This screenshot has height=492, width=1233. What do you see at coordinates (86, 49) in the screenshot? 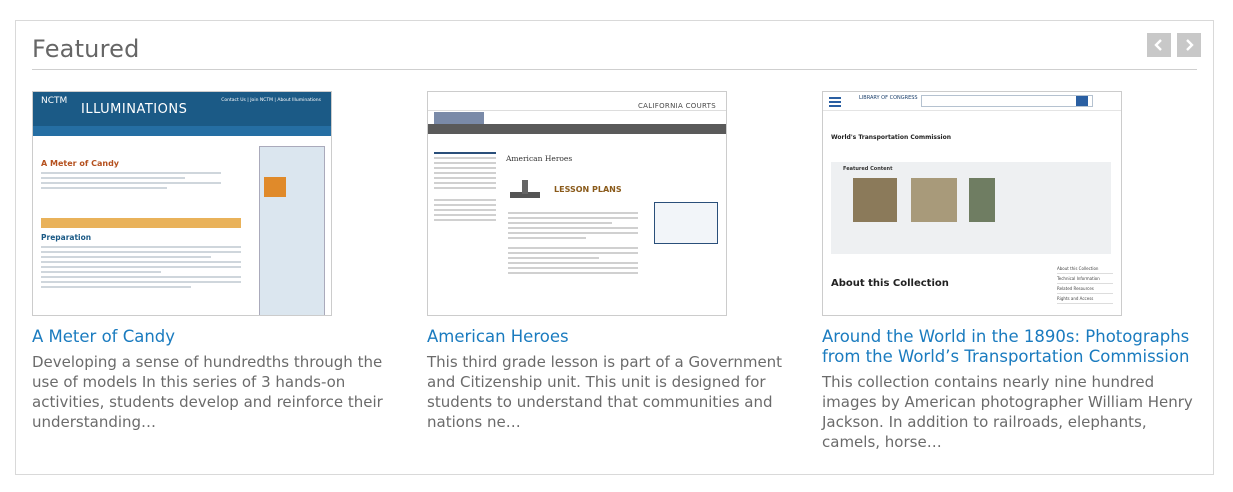
I see `section-title: Featured` at bounding box center [86, 49].